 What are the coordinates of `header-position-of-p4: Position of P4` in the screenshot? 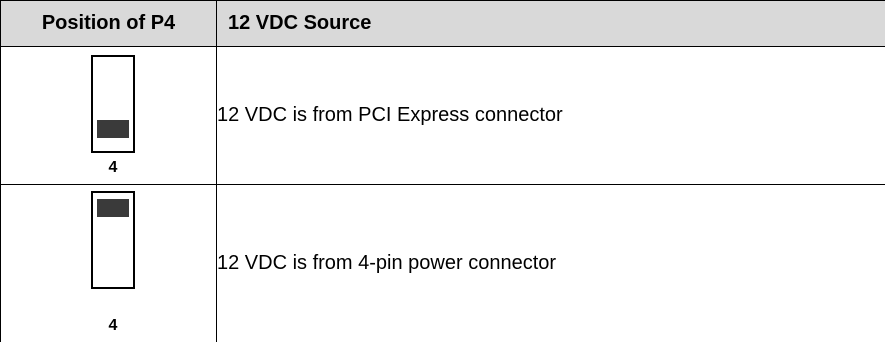 It's located at (108, 23).